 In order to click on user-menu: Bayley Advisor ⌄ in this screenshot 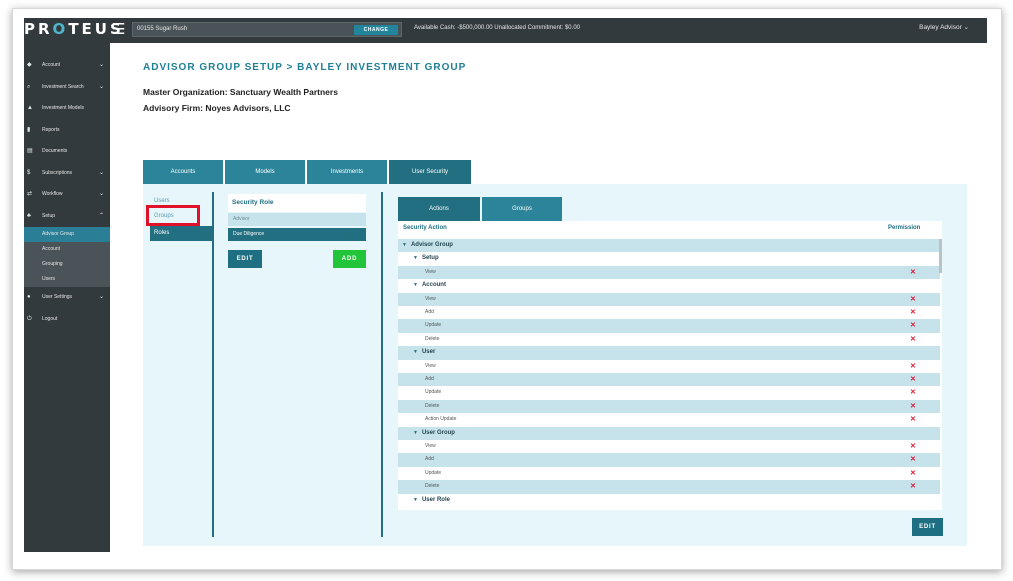, I will do `click(944, 27)`.